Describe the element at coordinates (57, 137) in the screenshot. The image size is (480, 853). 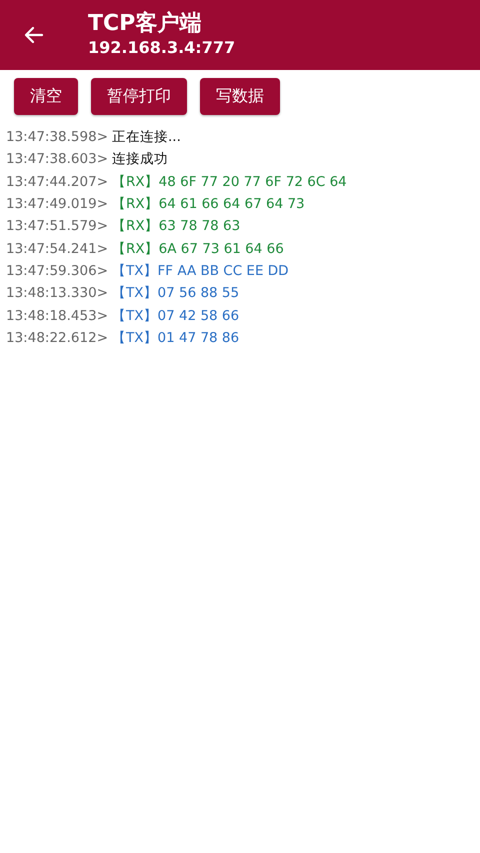
I see `log-timestamp: 13:47:38.598>` at that location.